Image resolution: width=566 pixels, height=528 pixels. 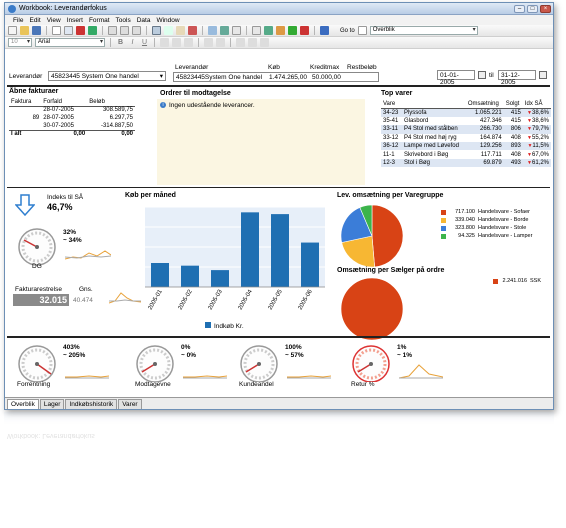 I want to click on top-items-title: Top varer, so click(x=397, y=93).